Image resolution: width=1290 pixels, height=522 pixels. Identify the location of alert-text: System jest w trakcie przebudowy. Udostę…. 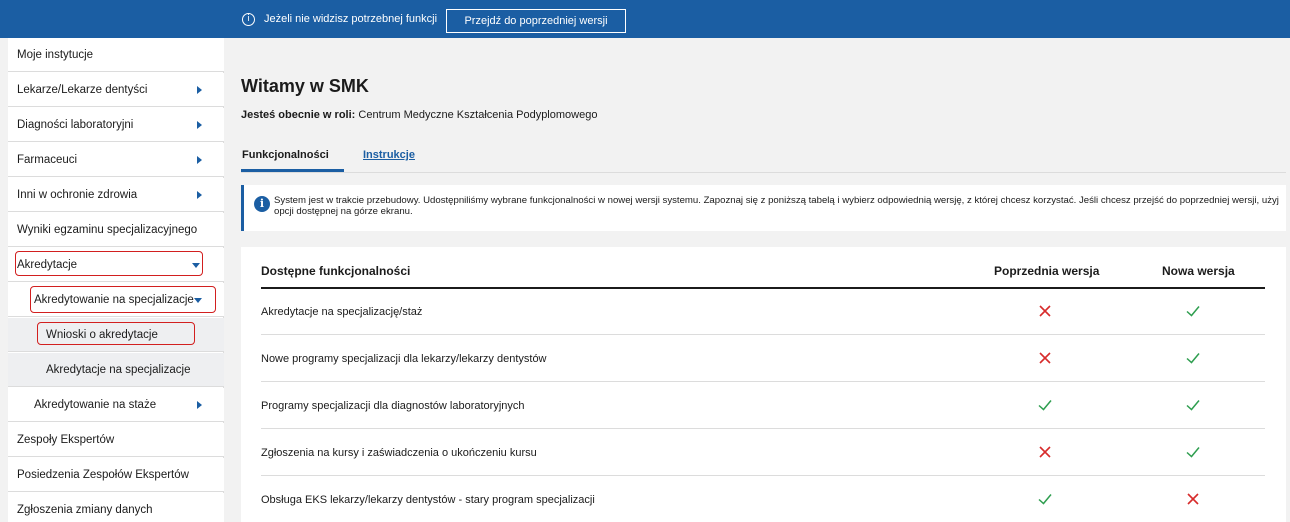
(776, 206).